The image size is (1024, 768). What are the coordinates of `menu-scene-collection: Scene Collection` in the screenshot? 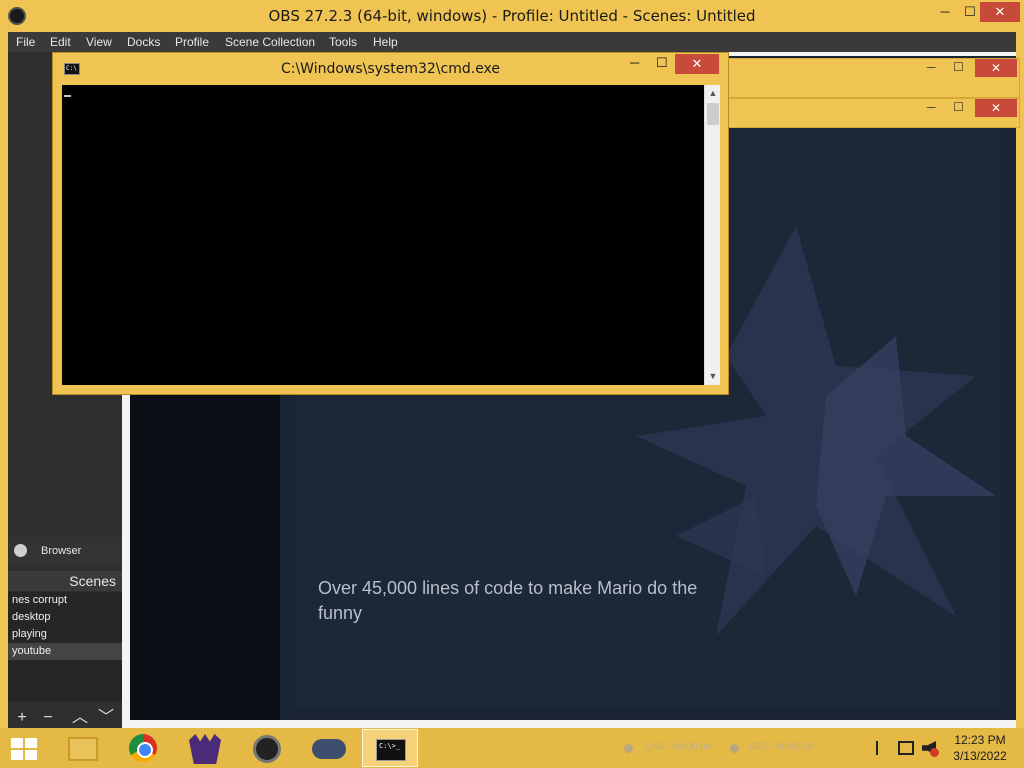 It's located at (270, 42).